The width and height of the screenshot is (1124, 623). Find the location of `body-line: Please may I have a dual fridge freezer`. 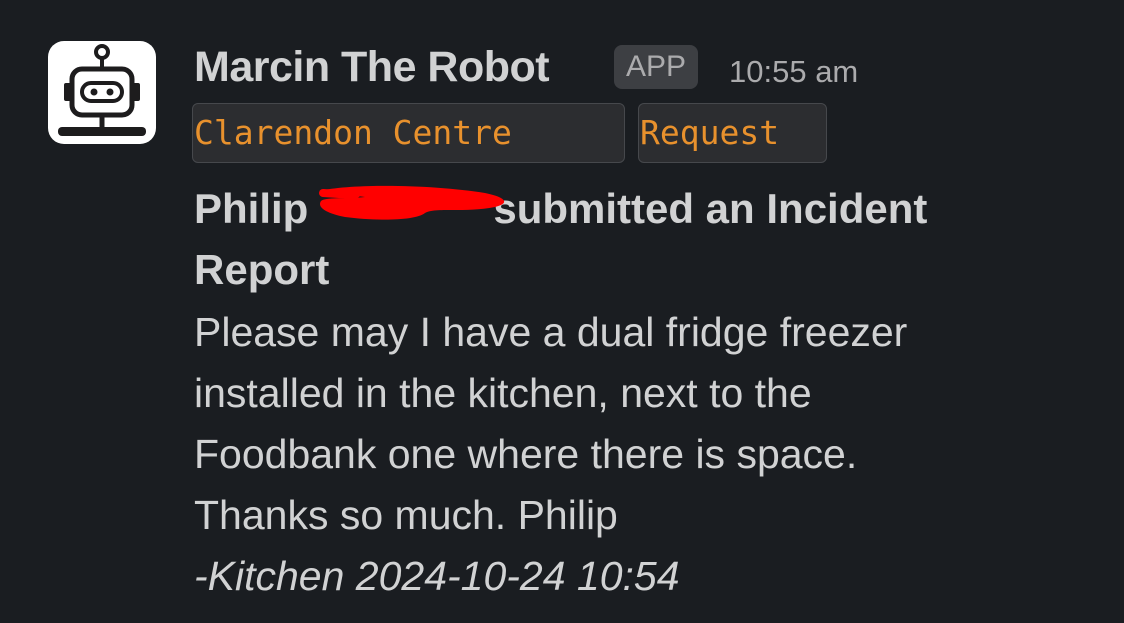

body-line: Please may I have a dual fridge freezer is located at coordinates (551, 332).